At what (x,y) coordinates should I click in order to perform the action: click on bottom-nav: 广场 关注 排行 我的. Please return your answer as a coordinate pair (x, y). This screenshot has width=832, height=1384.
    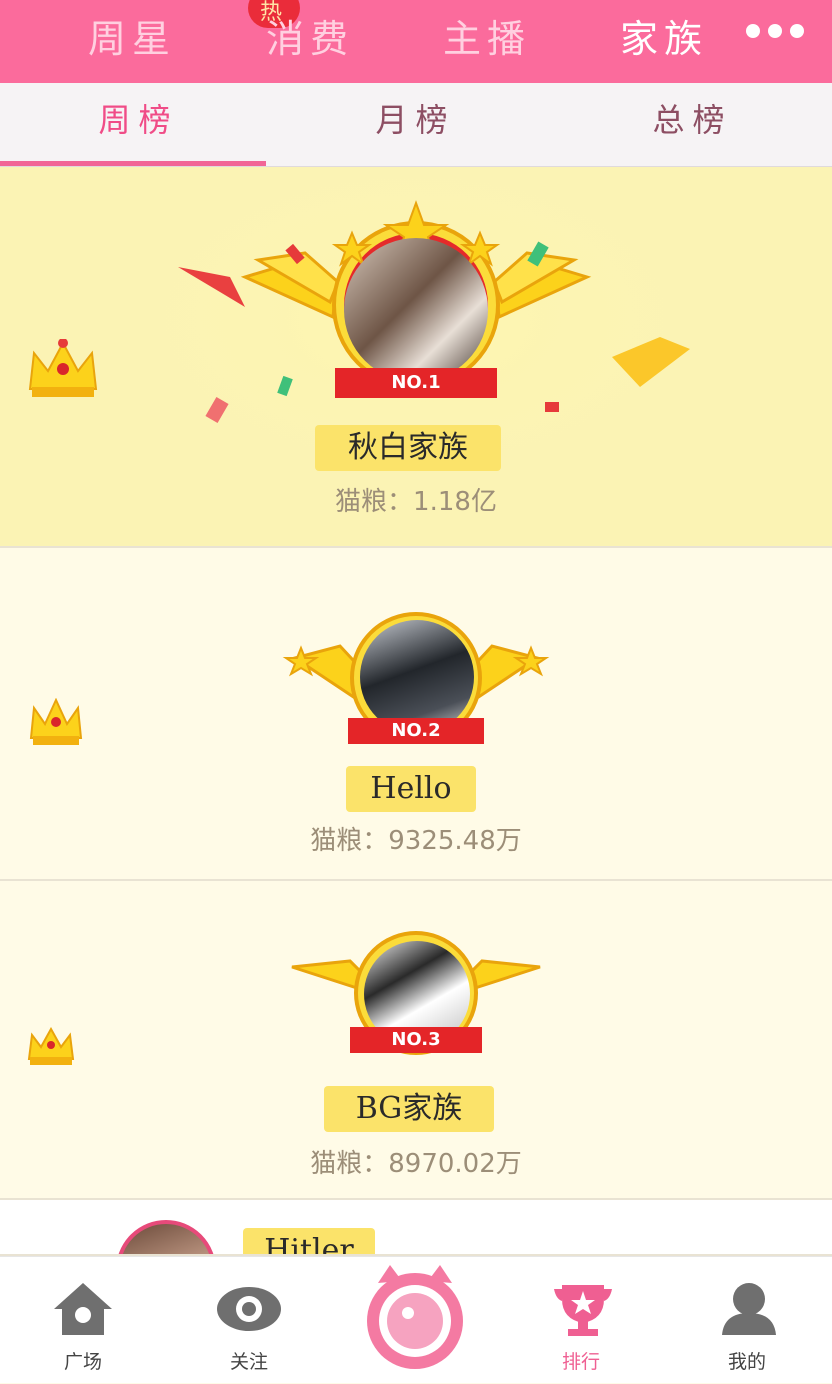
    Looking at the image, I should click on (416, 1319).